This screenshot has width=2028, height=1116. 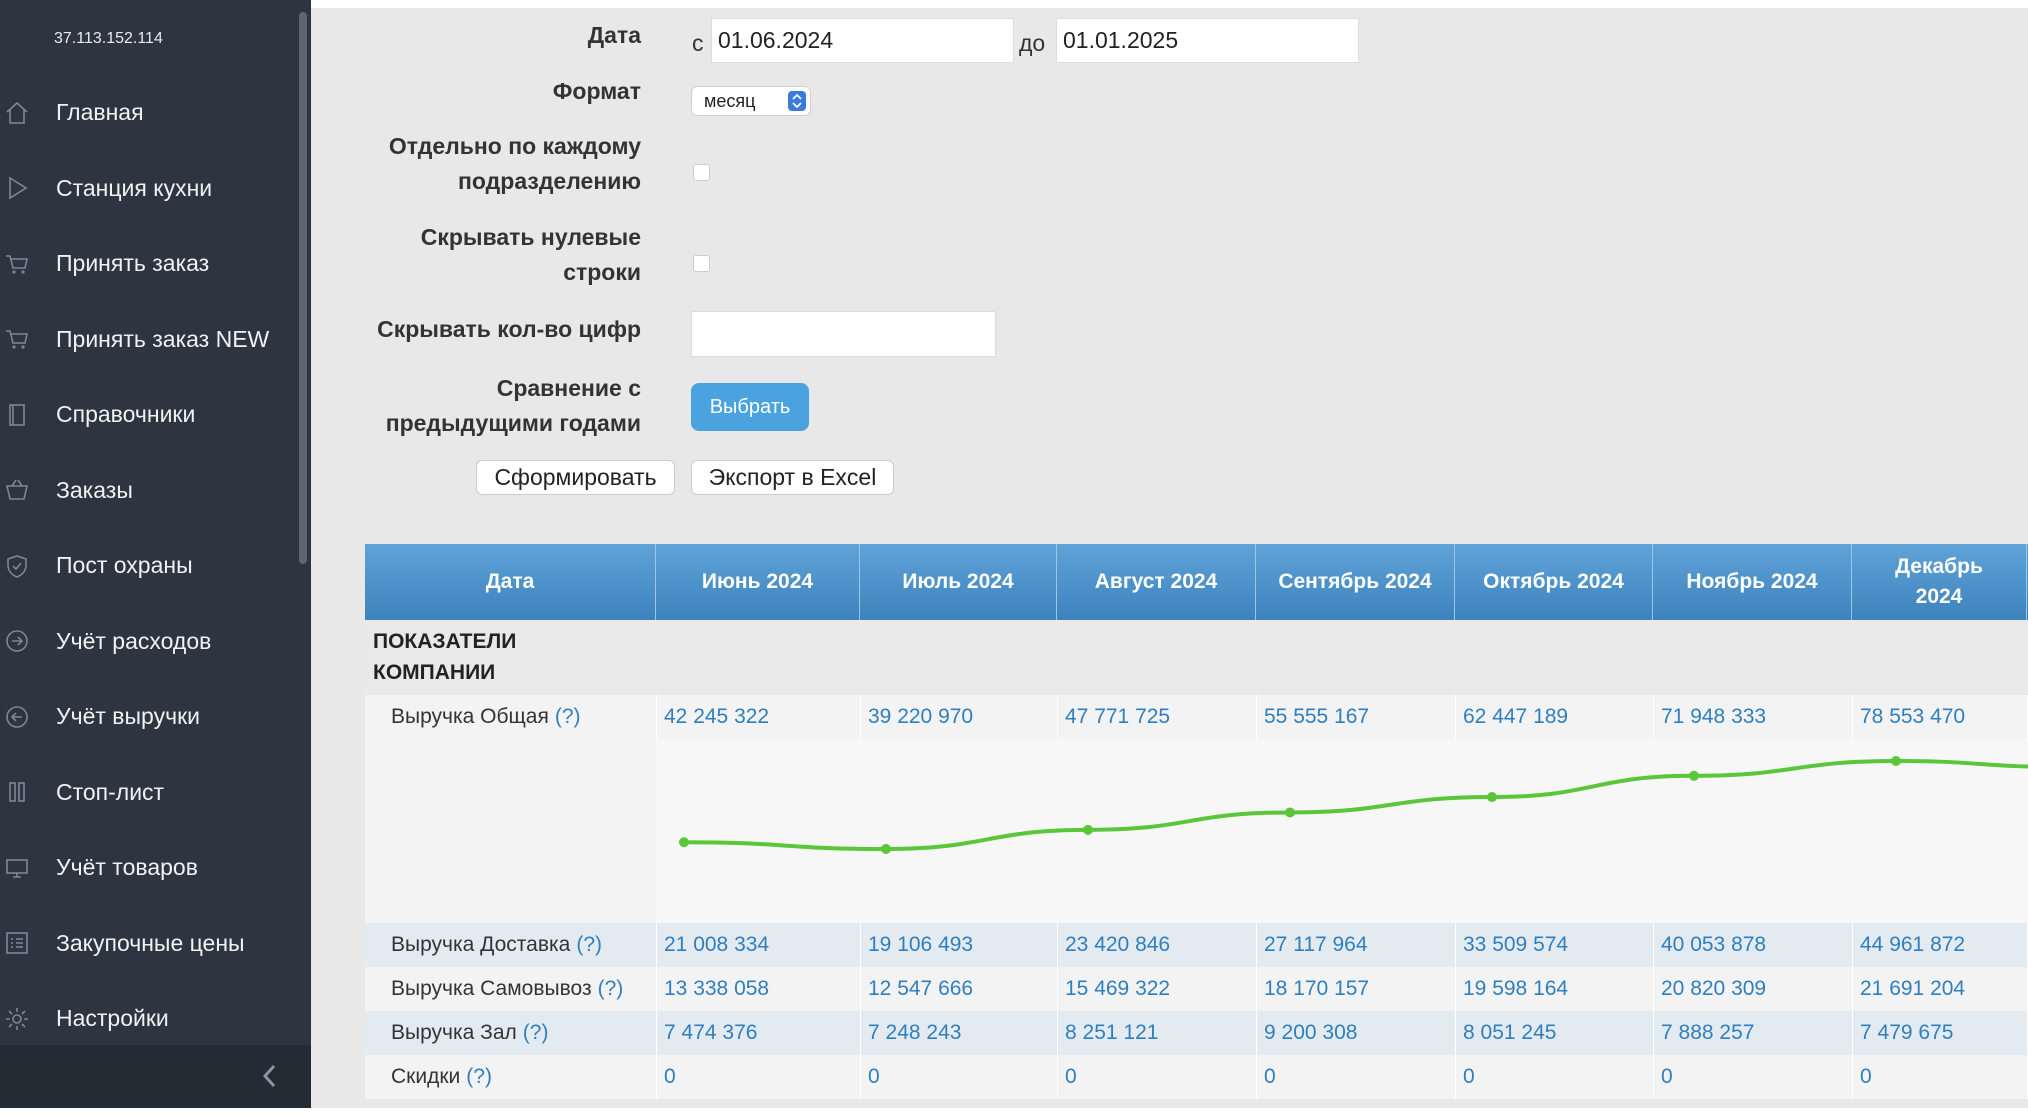 I want to click on table-cell: 42 245 322, so click(x=758, y=717).